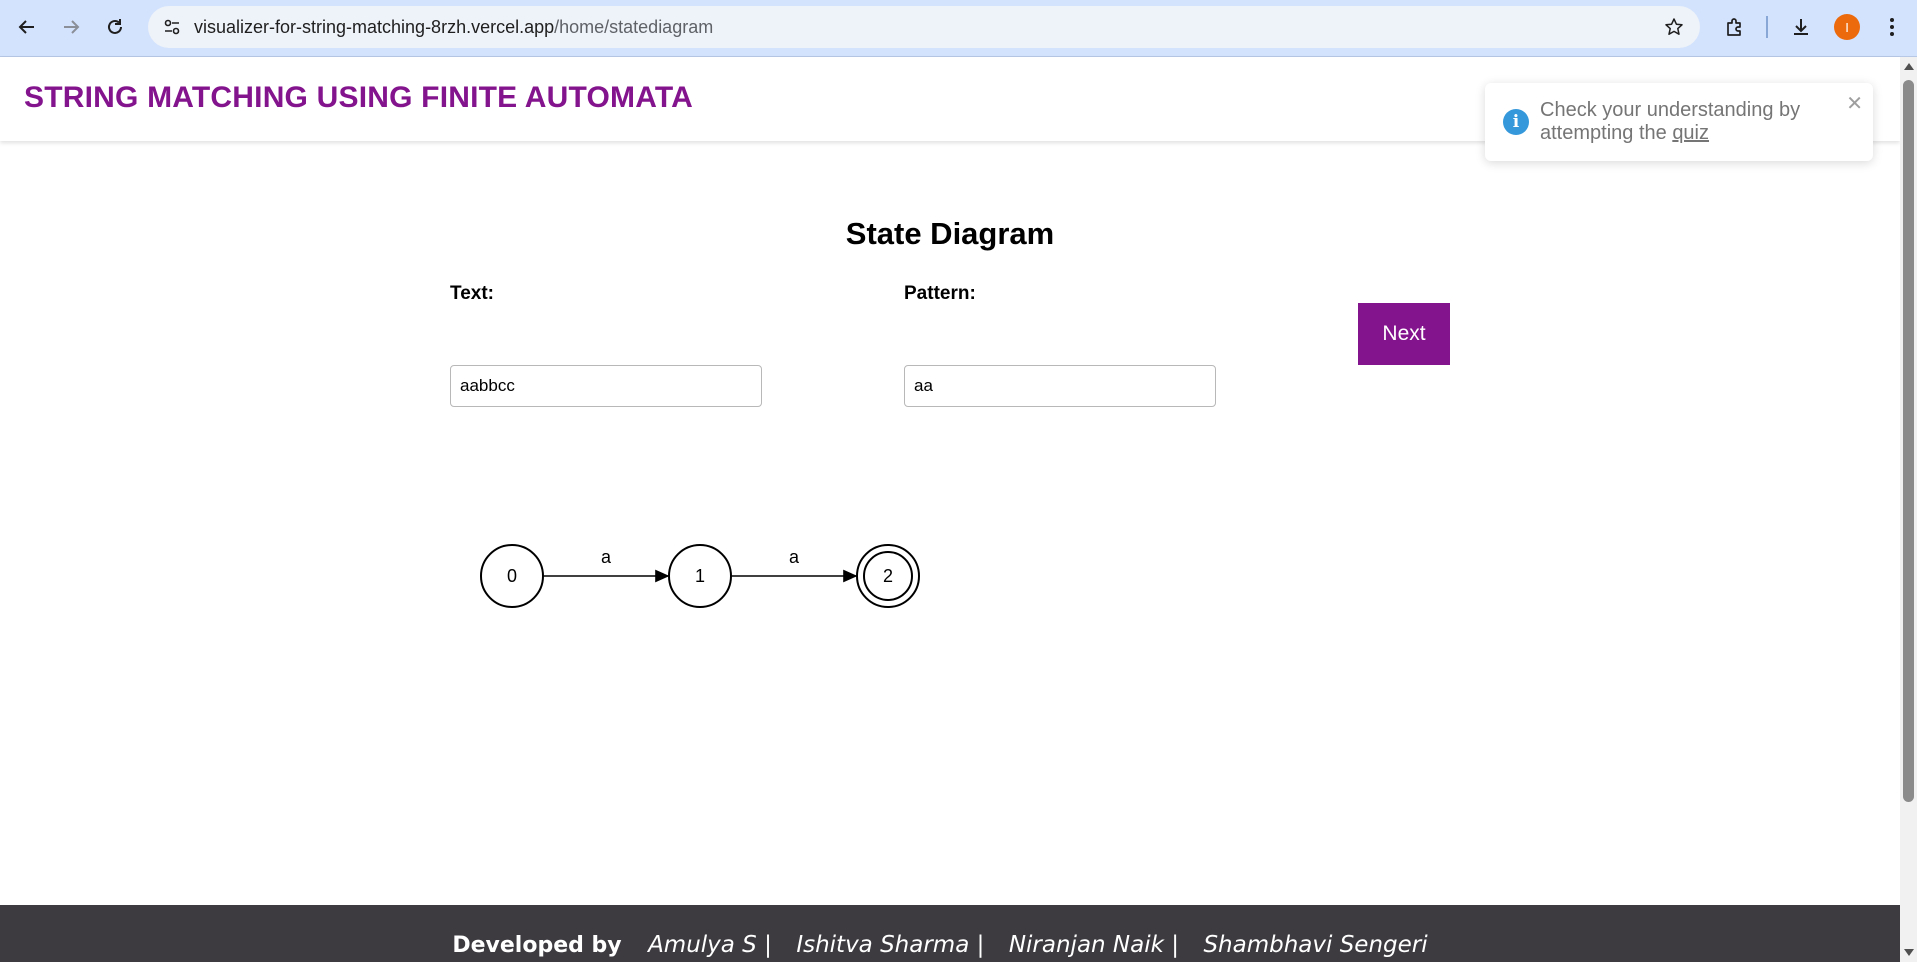  I want to click on kebab-menu-icon, so click(1892, 27).